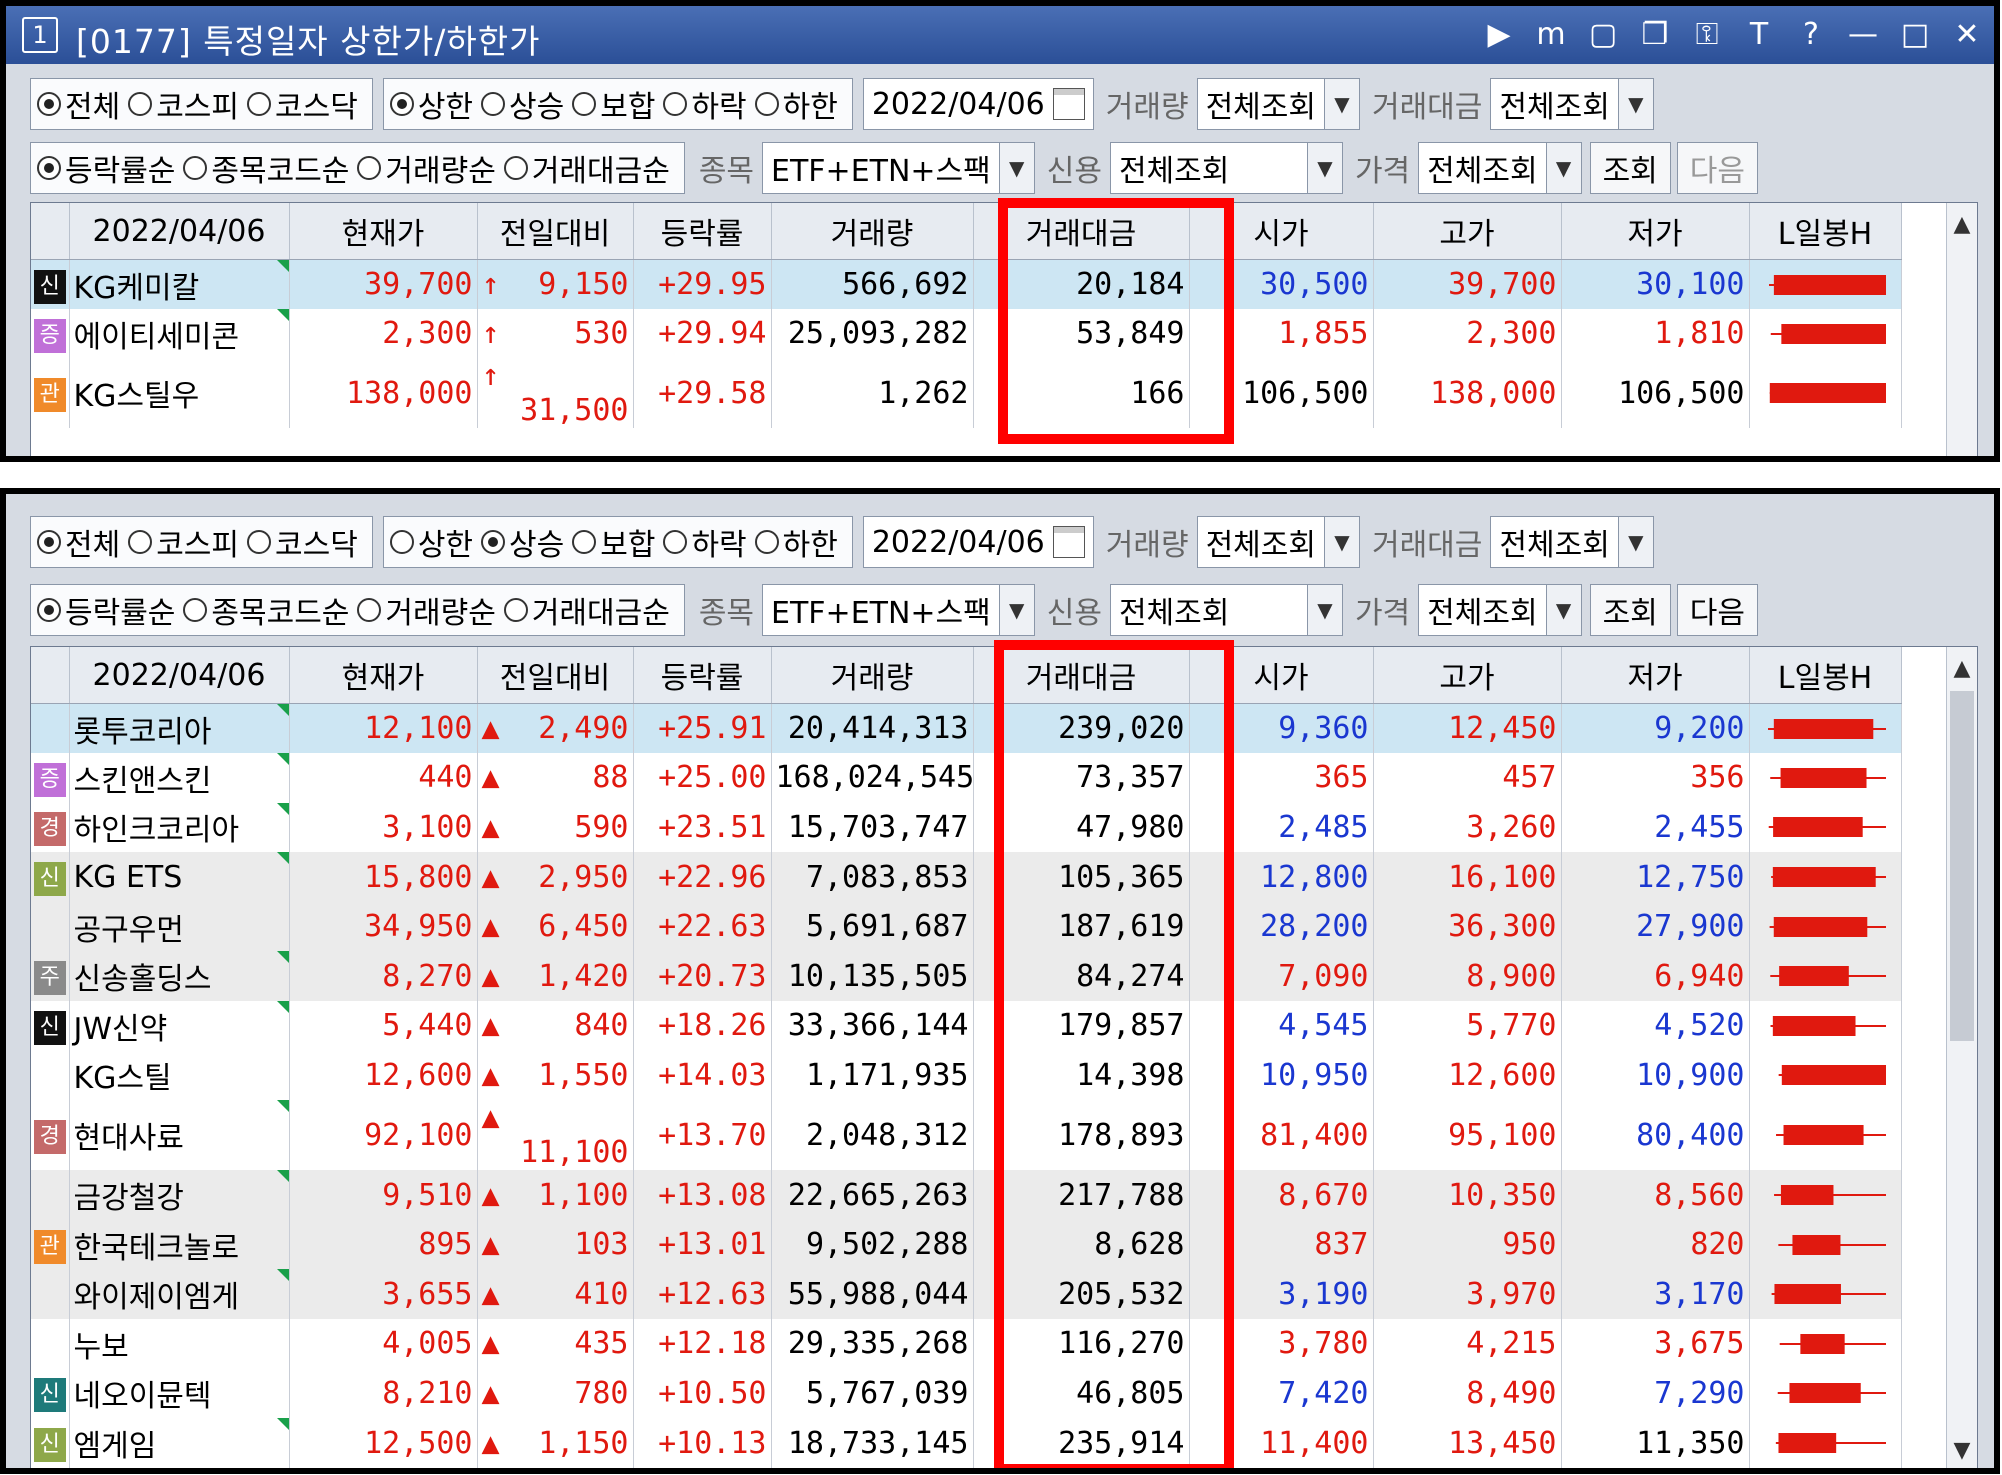  Describe the element at coordinates (179, 333) in the screenshot. I see `stock-name-cell: 에이티세미콘` at that location.